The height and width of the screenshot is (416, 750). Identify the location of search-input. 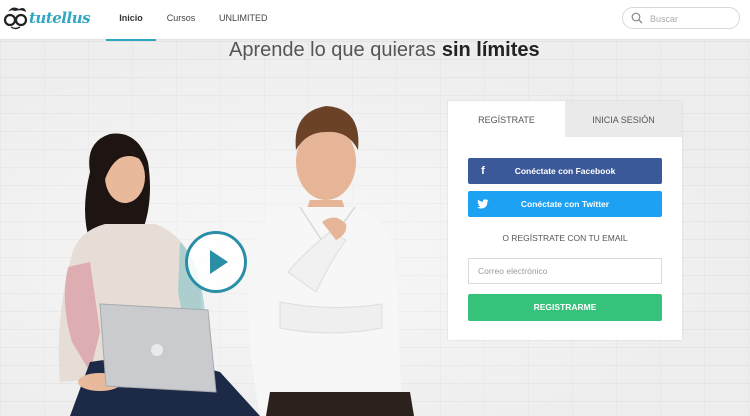
(692, 18).